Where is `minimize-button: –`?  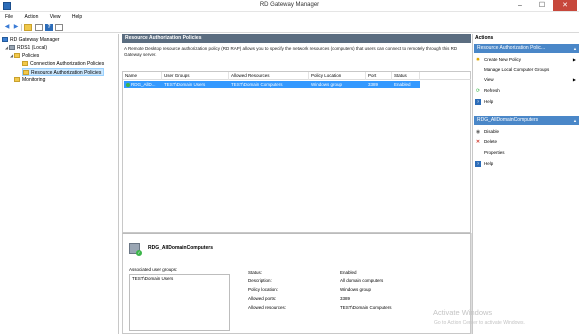
minimize-button: – is located at coordinates (520, 5).